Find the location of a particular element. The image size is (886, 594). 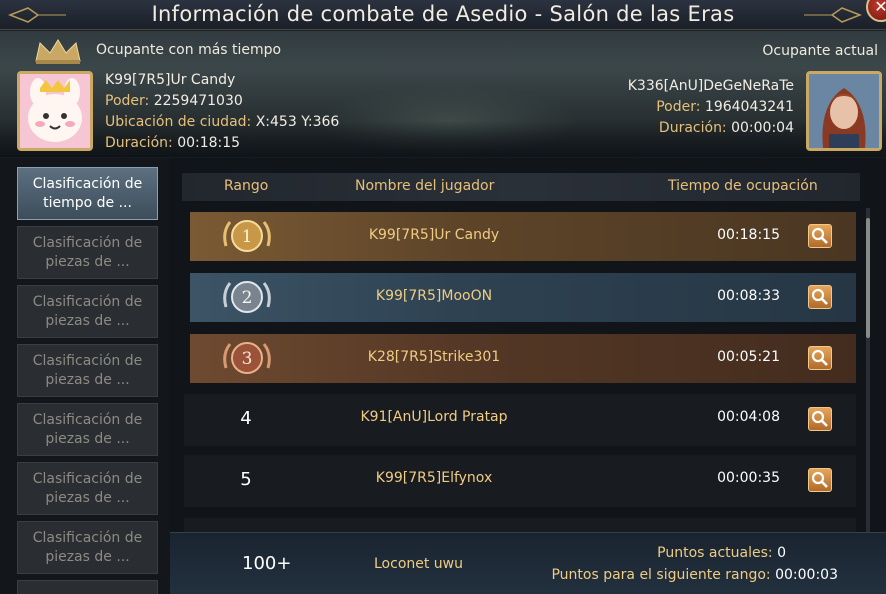

silver-medal-icon: 2 is located at coordinates (247, 297).